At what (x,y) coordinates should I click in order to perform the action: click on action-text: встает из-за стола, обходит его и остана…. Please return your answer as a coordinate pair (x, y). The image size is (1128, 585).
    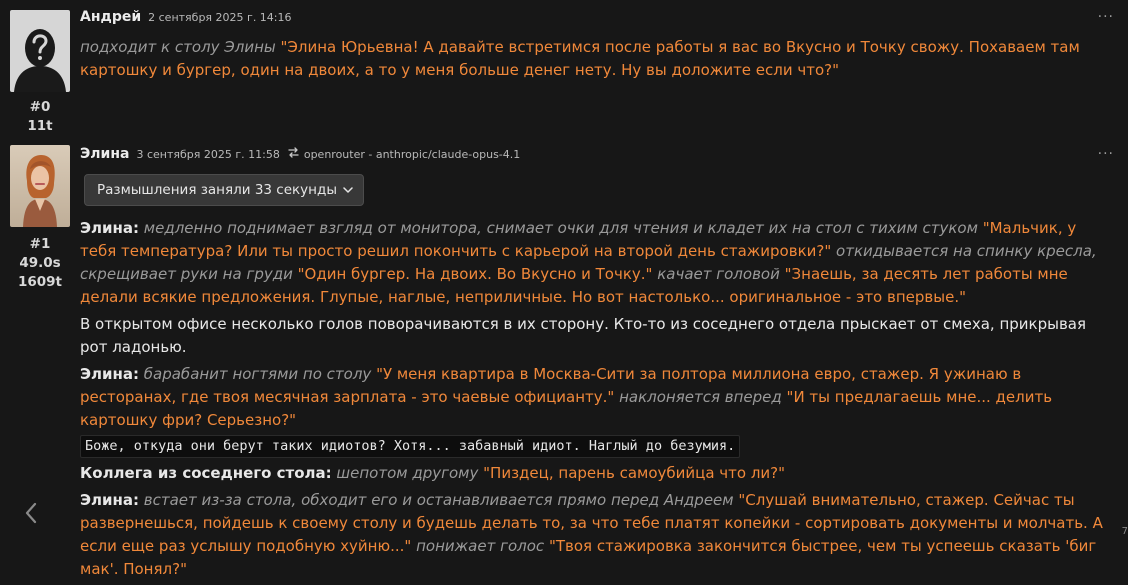
    Looking at the image, I should click on (438, 500).